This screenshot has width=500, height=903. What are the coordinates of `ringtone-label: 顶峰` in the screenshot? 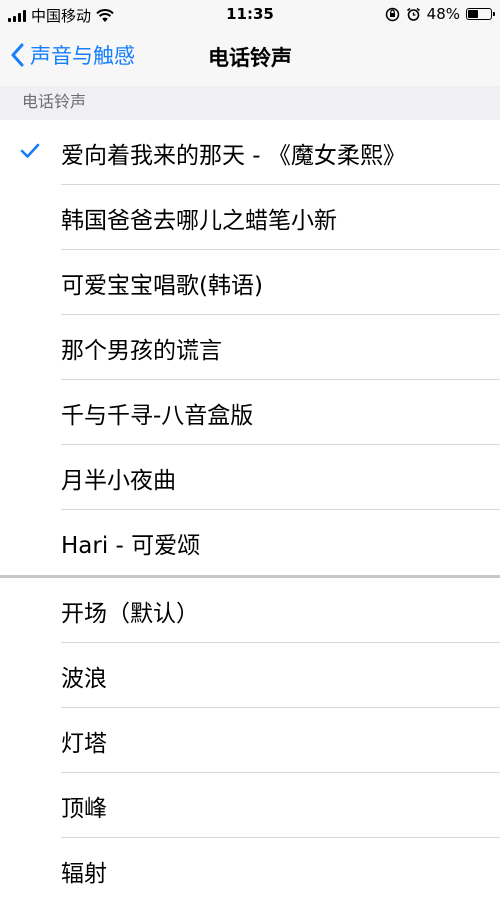 It's located at (84, 808).